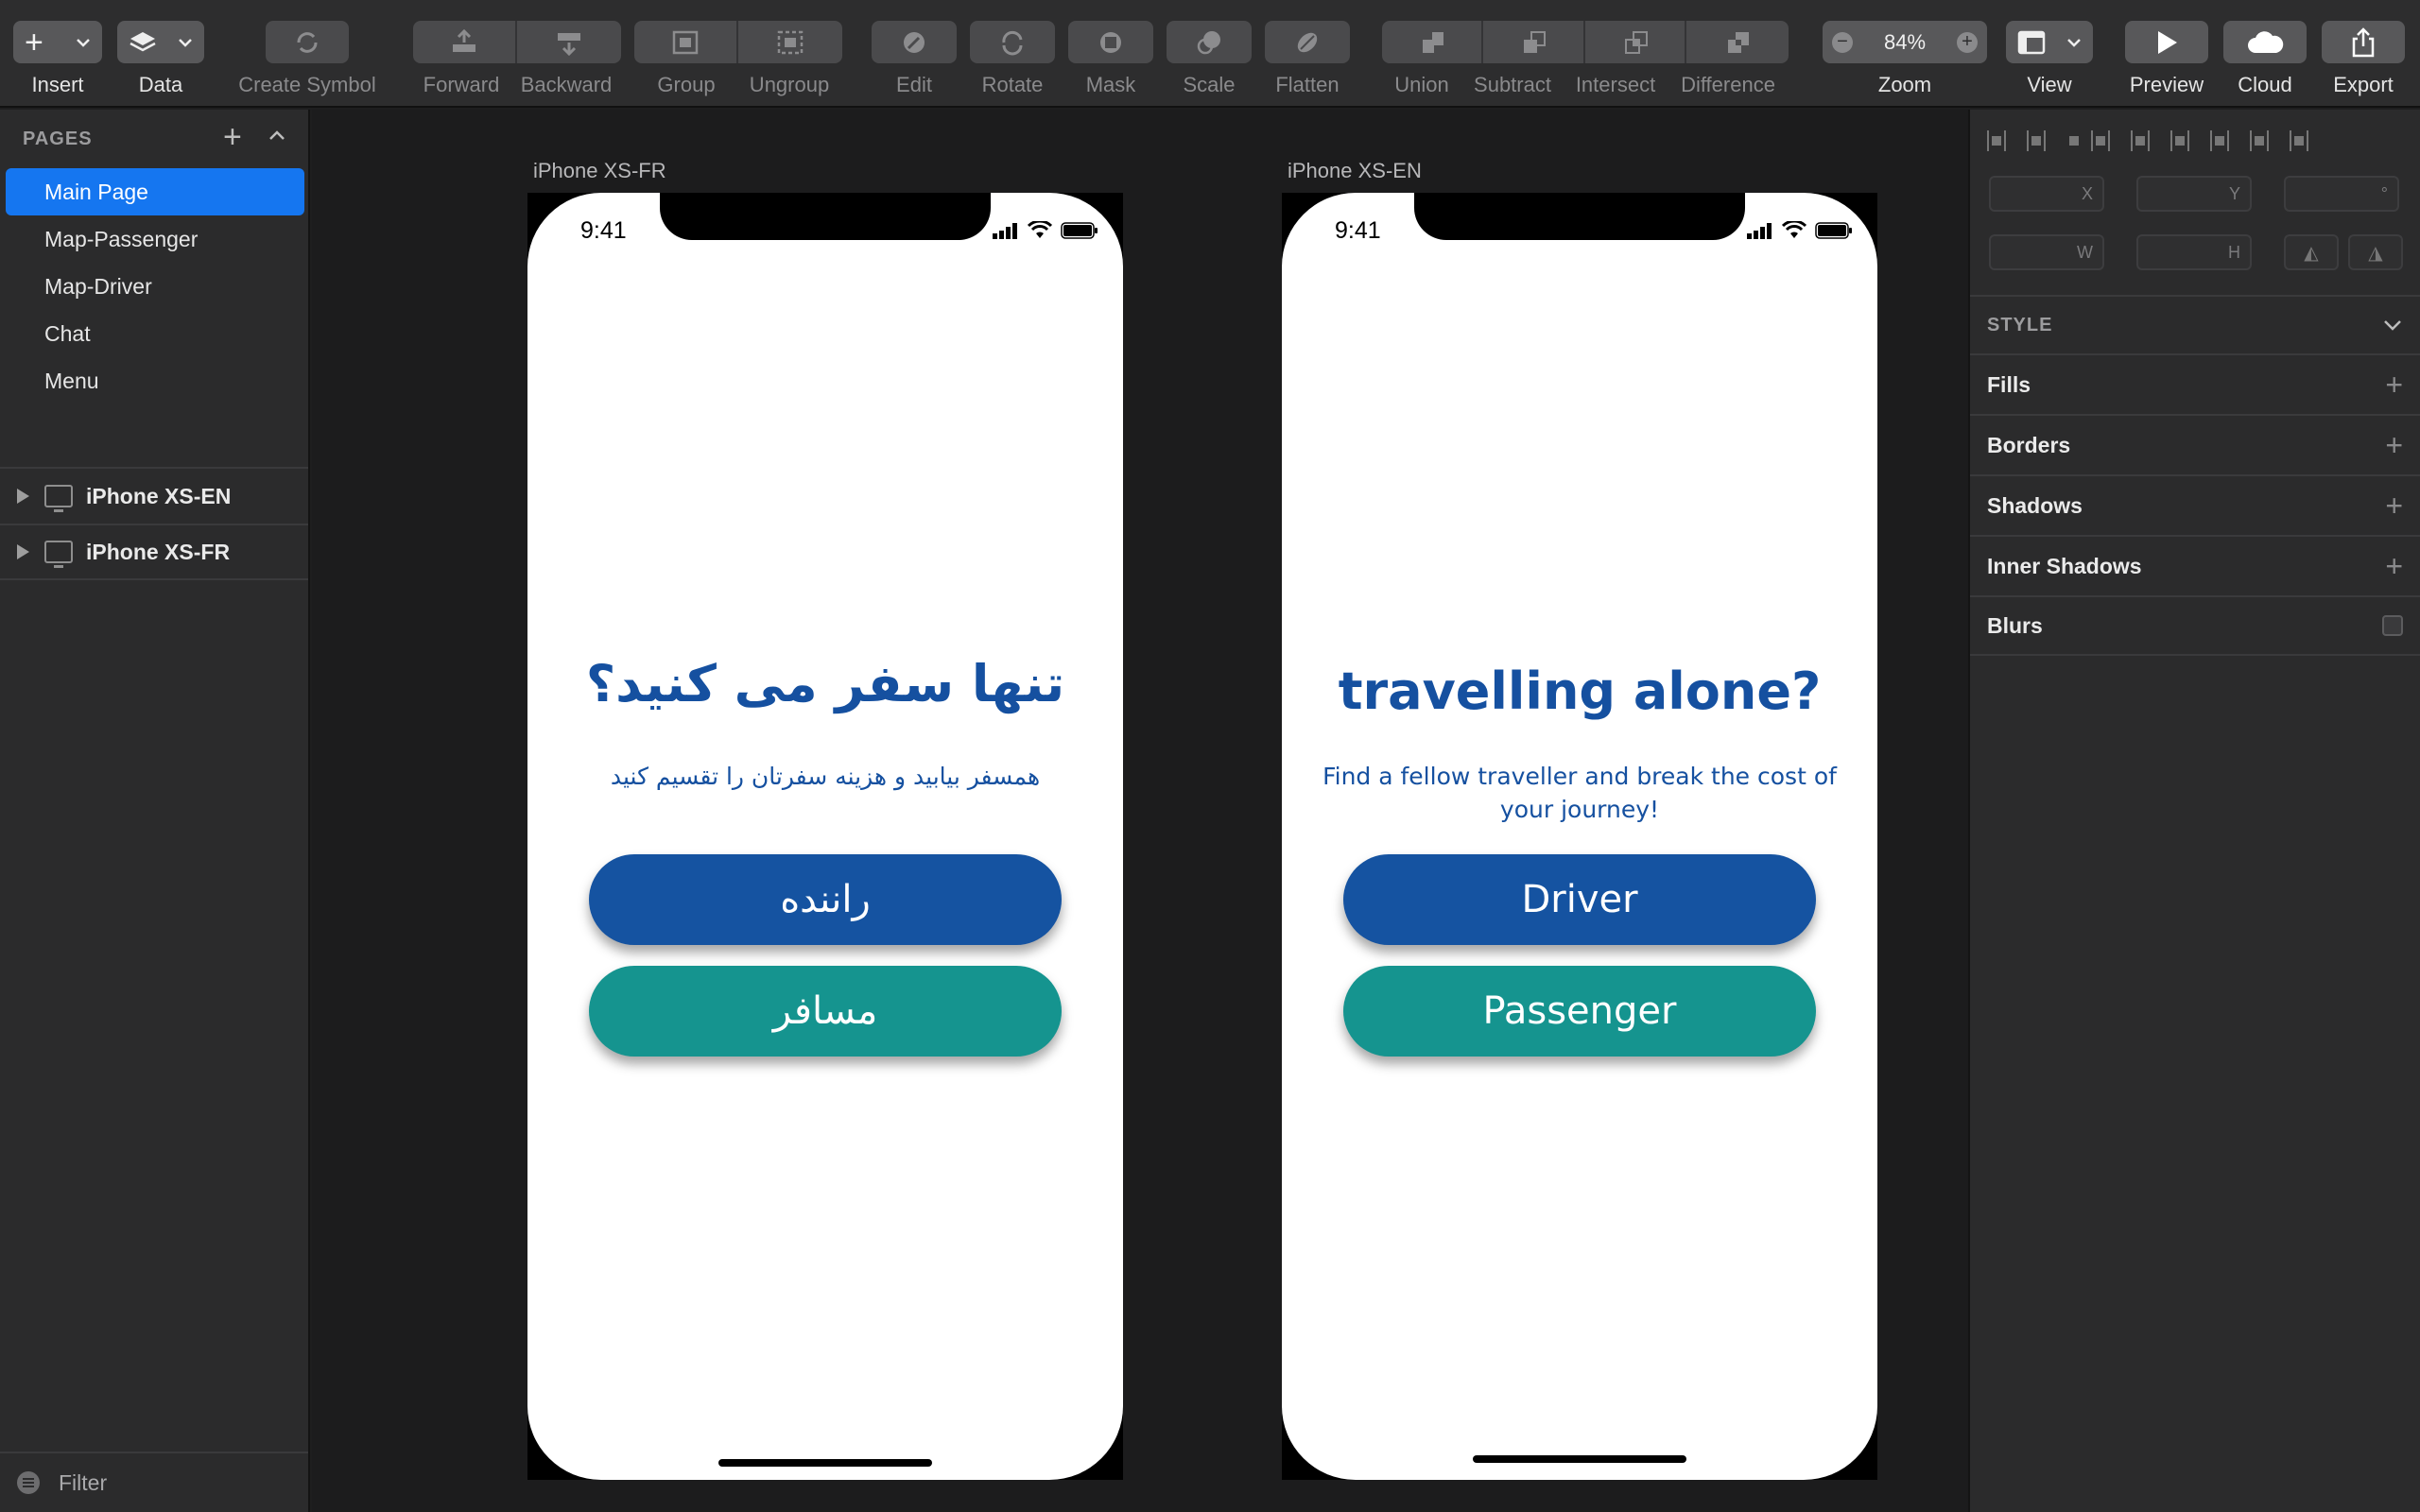 The height and width of the screenshot is (1512, 2420). What do you see at coordinates (2140, 140) in the screenshot?
I see `align-center-icon` at bounding box center [2140, 140].